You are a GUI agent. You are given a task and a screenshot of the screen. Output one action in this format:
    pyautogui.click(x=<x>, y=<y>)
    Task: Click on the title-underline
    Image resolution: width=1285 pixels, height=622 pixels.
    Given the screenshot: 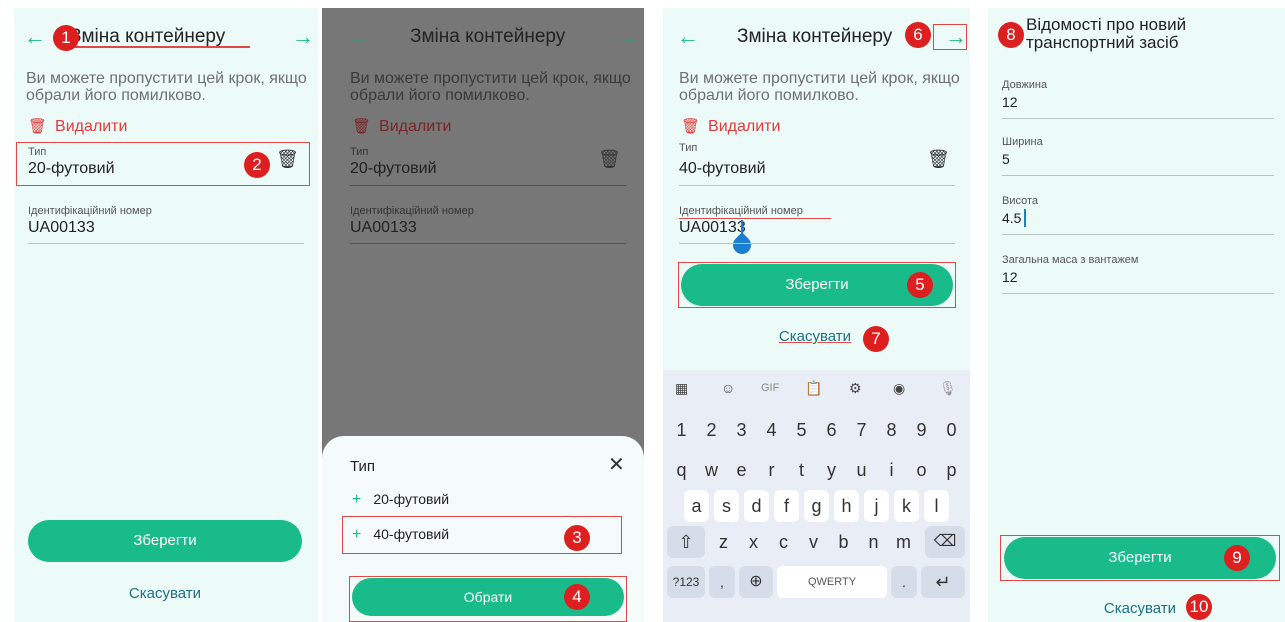 What is the action you would take?
    pyautogui.click(x=160, y=47)
    